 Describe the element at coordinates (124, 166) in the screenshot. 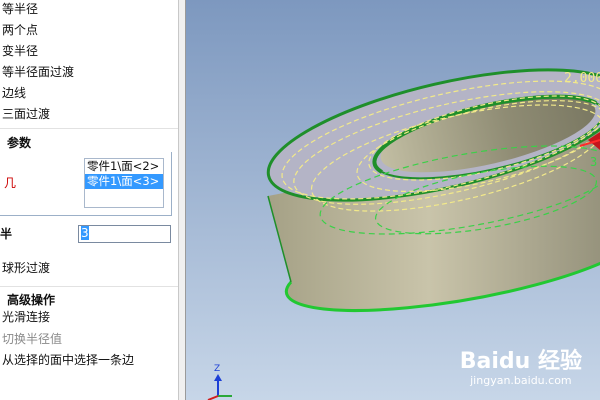

I see `geometry-list-item: 零件1\面<2>` at that location.